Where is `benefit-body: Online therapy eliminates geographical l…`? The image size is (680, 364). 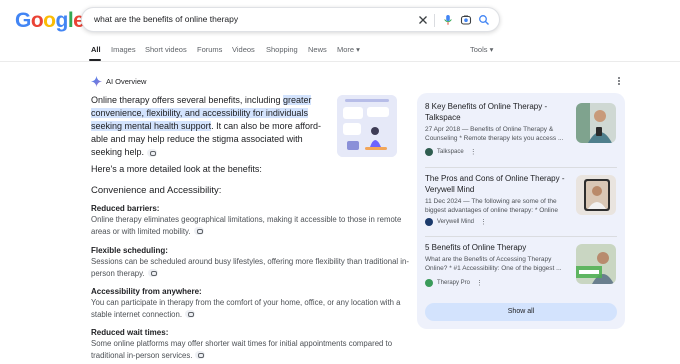
benefit-body: Online therapy eliminates geographical l… is located at coordinates (251, 225).